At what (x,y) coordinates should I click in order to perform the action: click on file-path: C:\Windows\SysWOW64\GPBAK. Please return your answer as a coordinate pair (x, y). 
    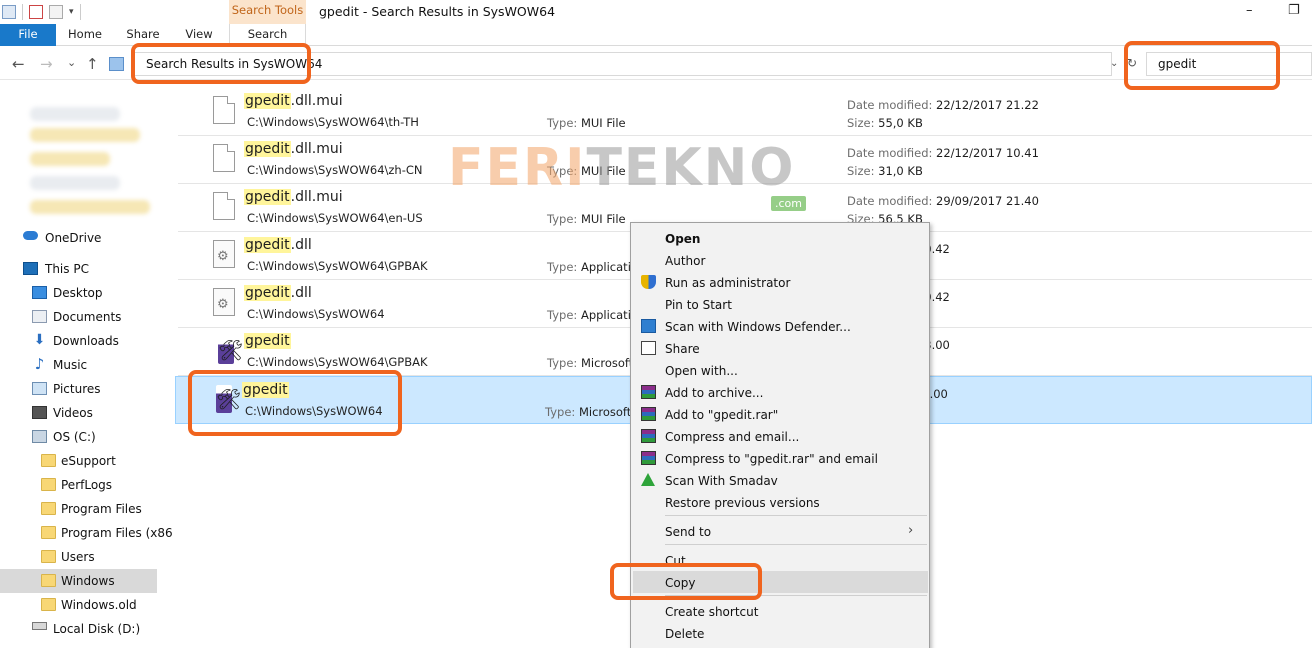
    Looking at the image, I should click on (337, 362).